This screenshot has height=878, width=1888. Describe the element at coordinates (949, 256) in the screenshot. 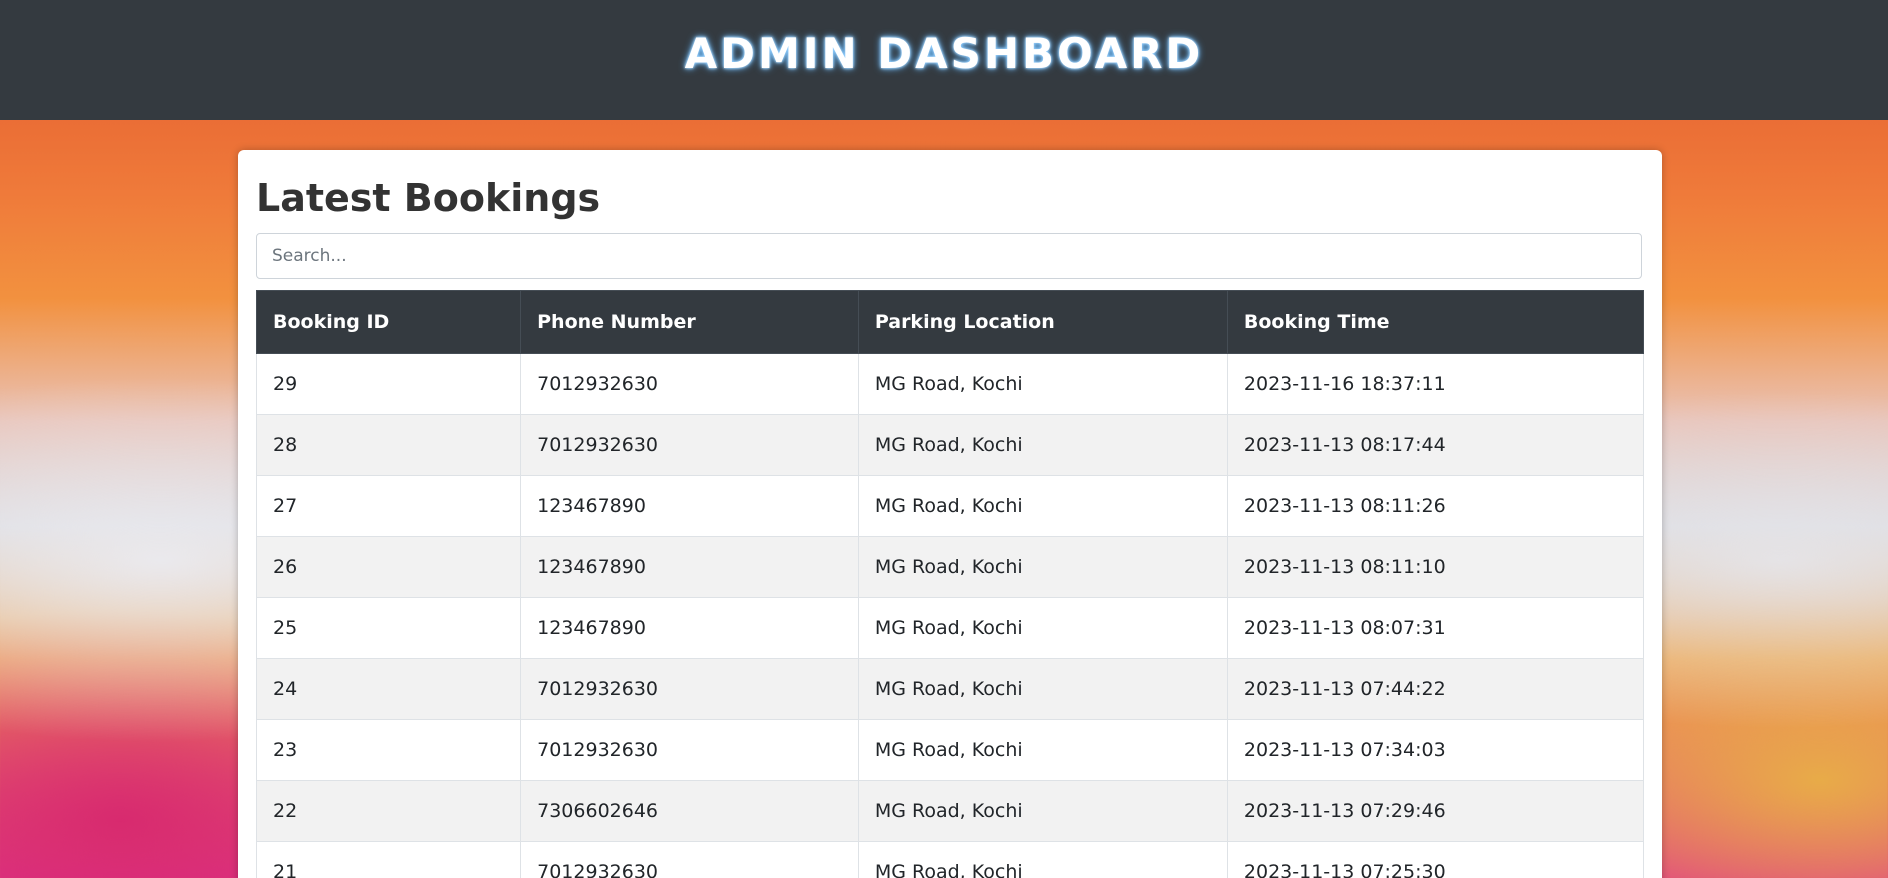

I see `search-input` at that location.